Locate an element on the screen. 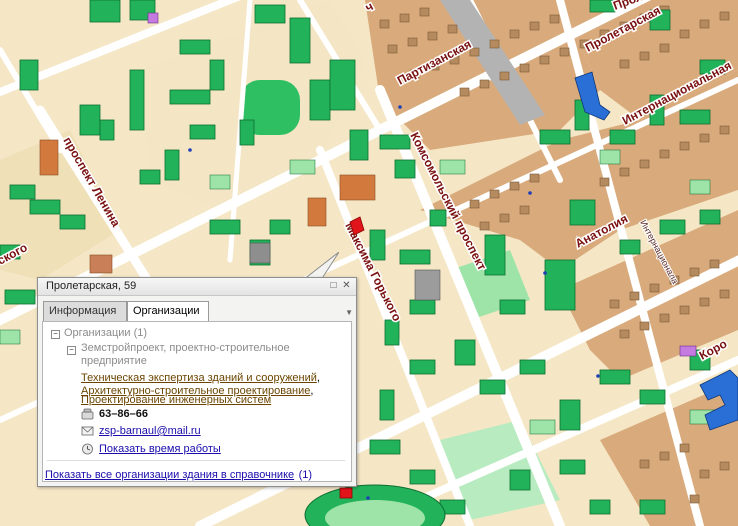  popup-pointer is located at coordinates (321, 266).